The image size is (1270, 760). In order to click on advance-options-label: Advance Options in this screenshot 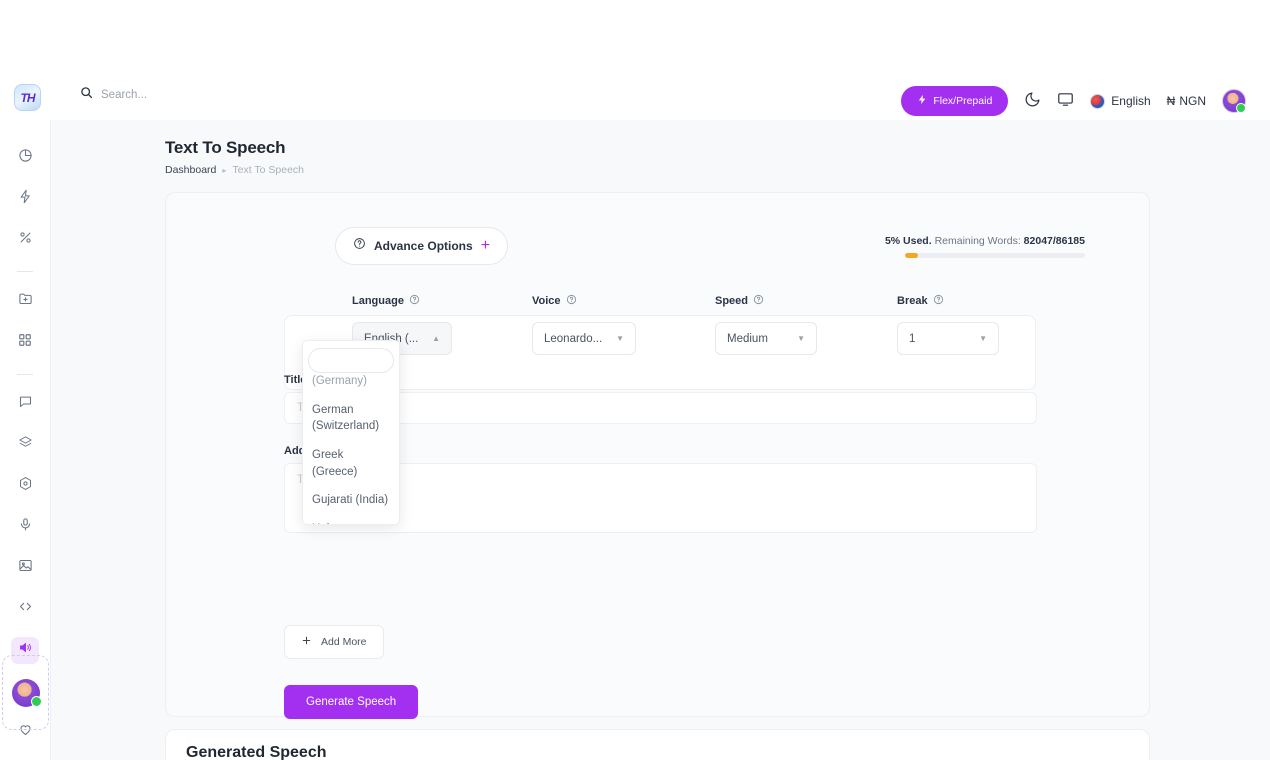, I will do `click(423, 246)`.